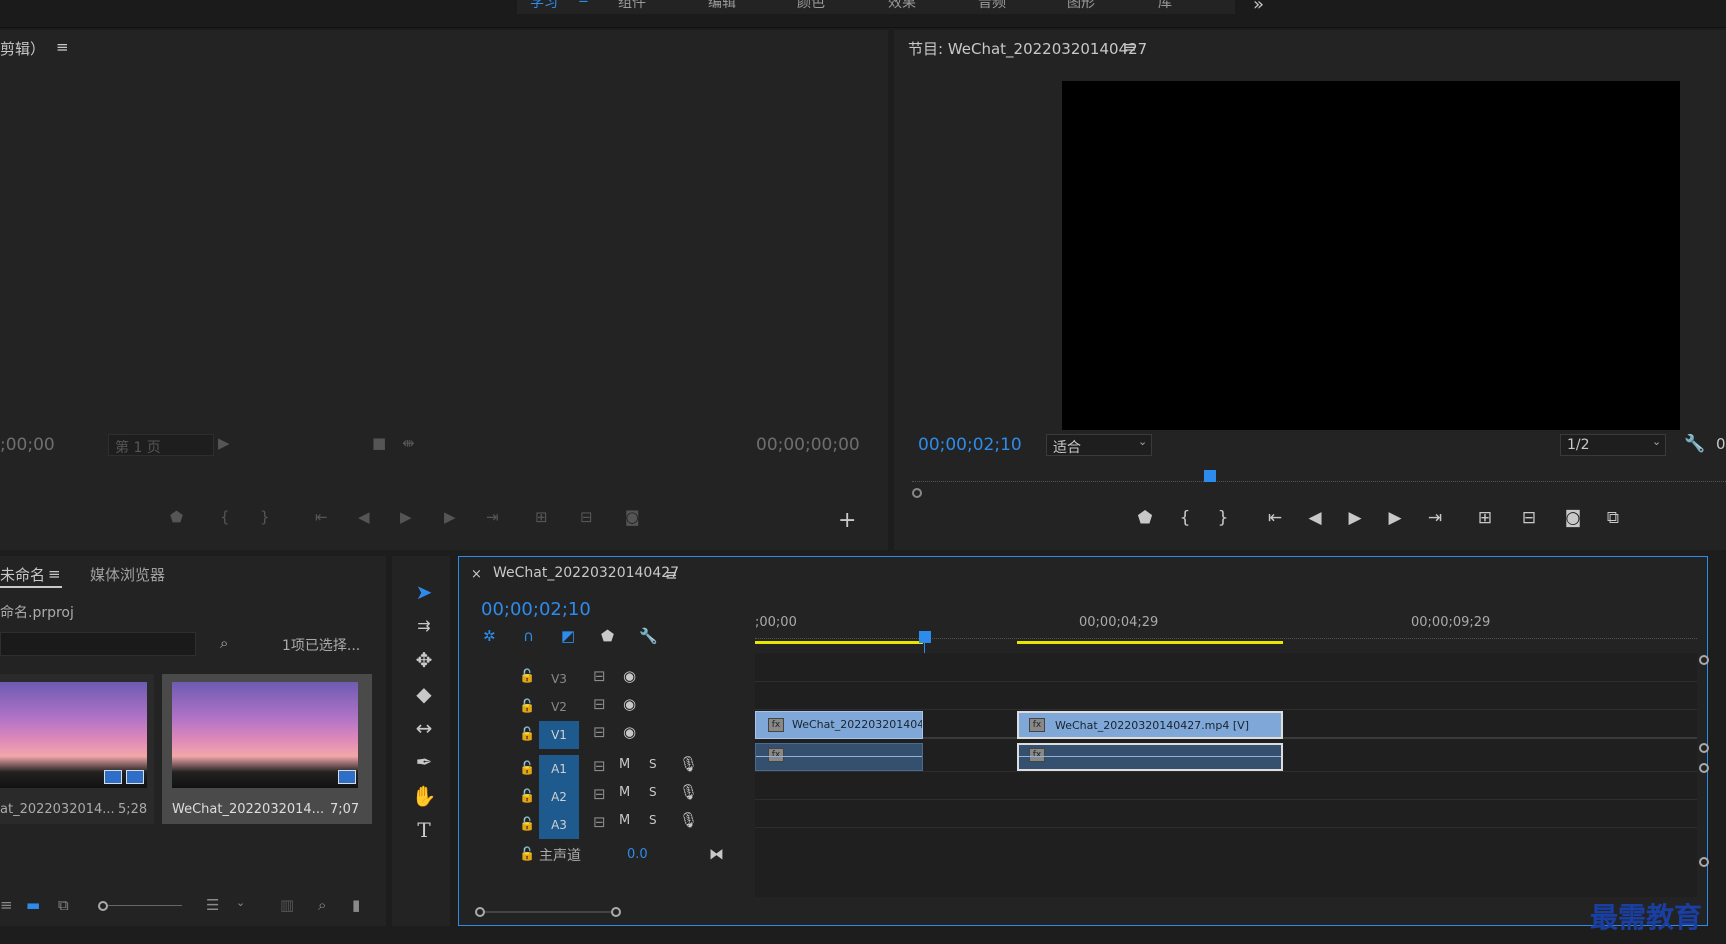  Describe the element at coordinates (1150, 725) in the screenshot. I see `video-clip-selected: fx WeChat_20220320140427.mp4 [V]` at that location.